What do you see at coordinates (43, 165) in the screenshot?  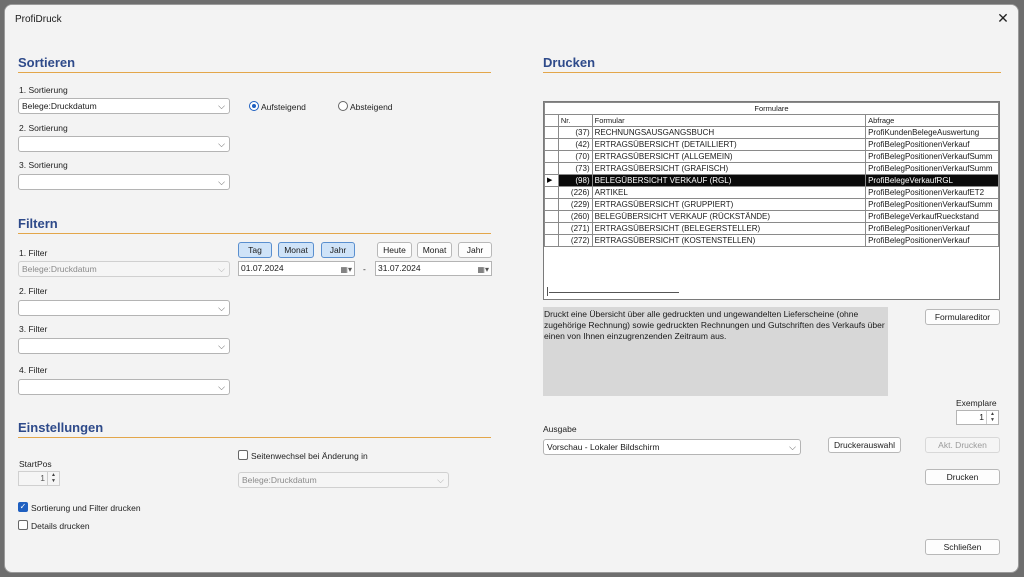 I see `sort3-label: 3. Sortierung` at bounding box center [43, 165].